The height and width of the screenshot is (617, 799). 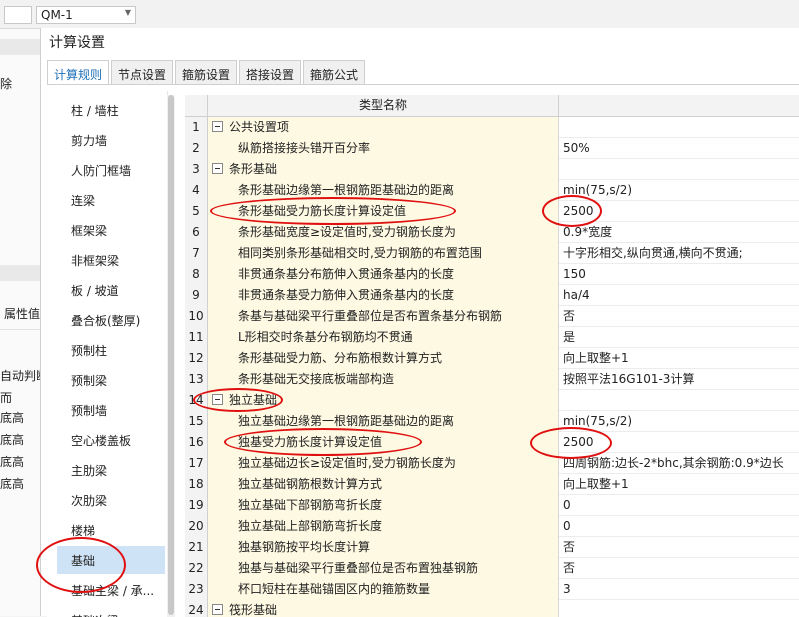 What do you see at coordinates (6, 83) in the screenshot?
I see `delete-label: 除` at bounding box center [6, 83].